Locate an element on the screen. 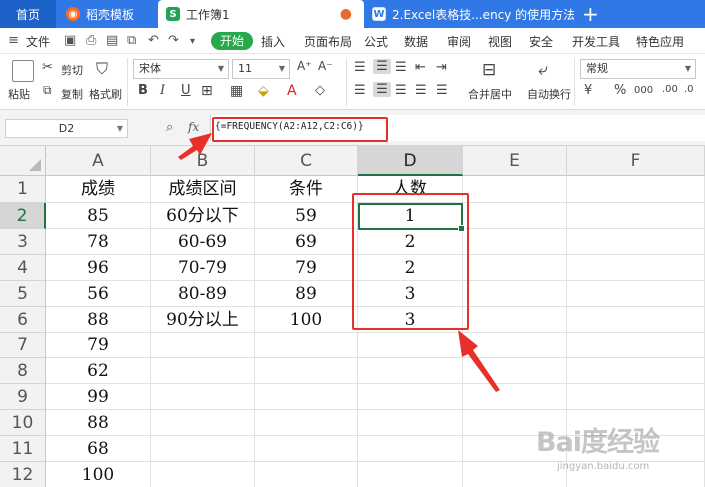  cell-f6 is located at coordinates (636, 320).